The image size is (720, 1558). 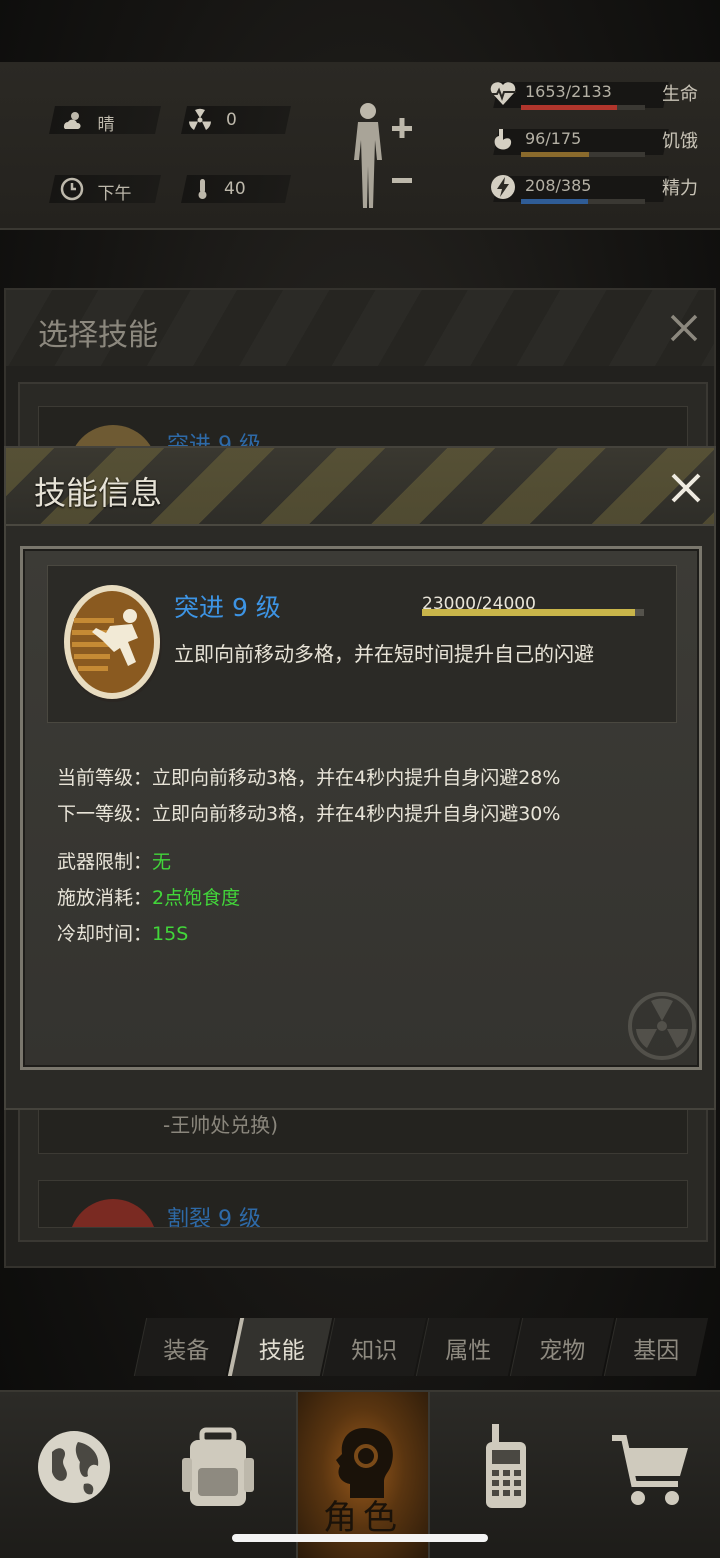 What do you see at coordinates (583, 107) in the screenshot?
I see `health-bar` at bounding box center [583, 107].